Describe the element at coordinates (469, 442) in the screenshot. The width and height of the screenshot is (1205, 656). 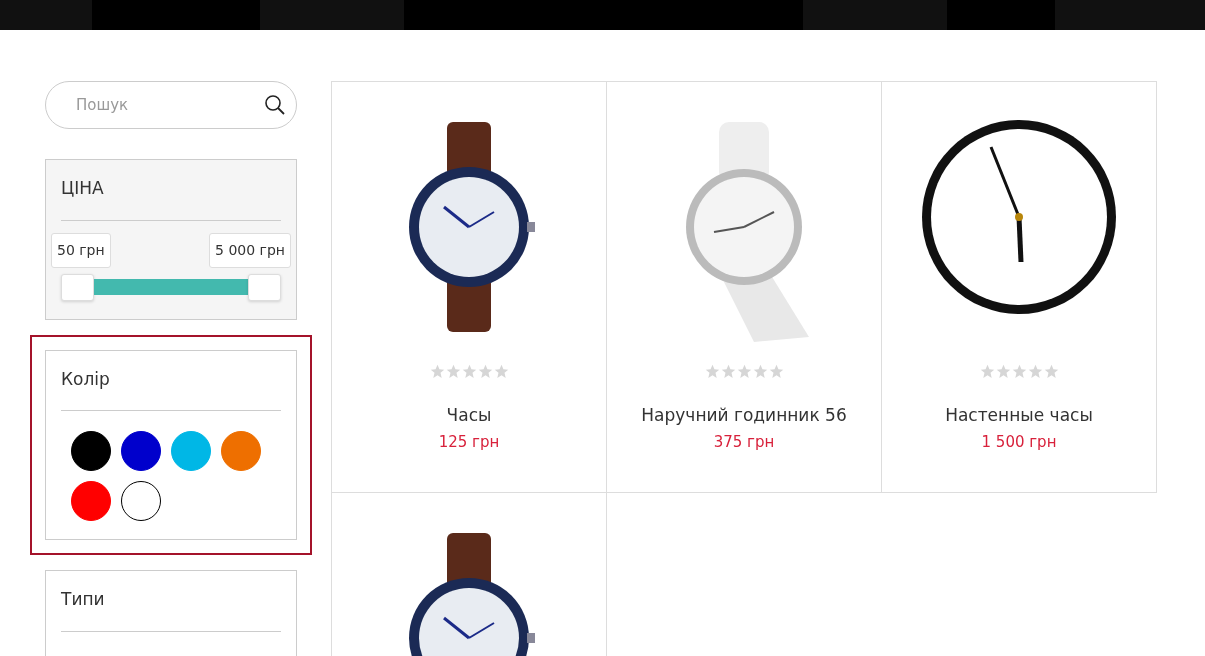
I see `product-price: 125 грн` at that location.